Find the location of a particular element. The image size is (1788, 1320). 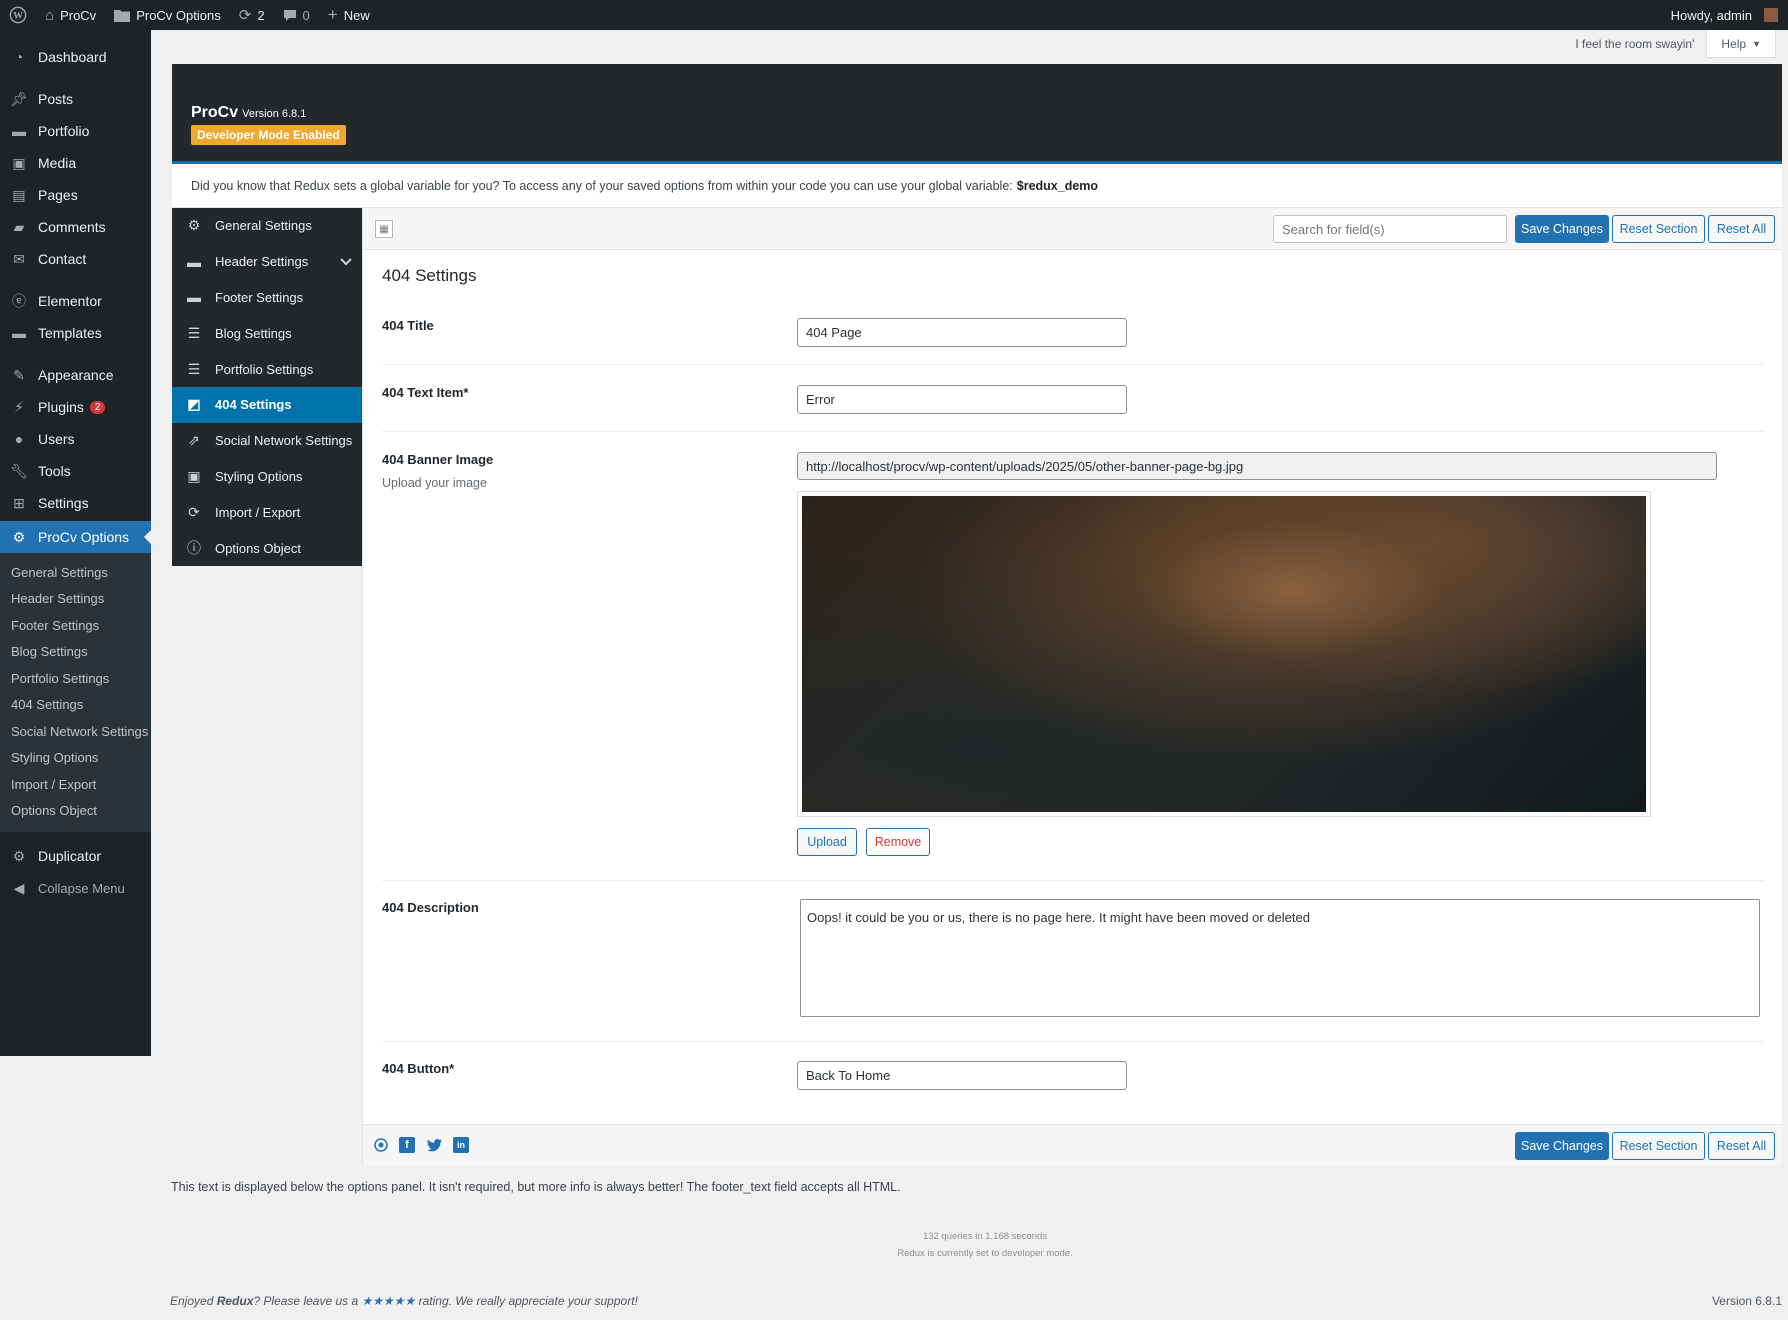

menu-item-users: ● Users is located at coordinates (75, 439).